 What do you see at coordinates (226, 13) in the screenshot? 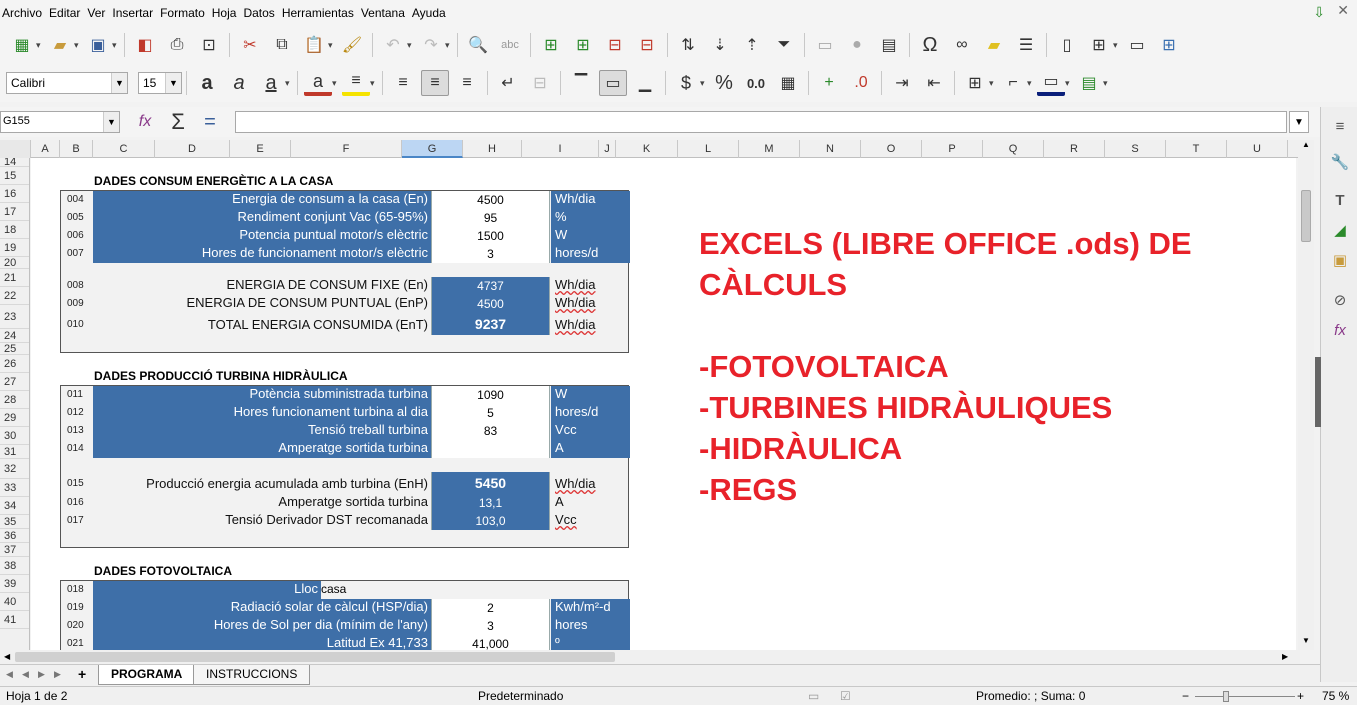
I see `menu-hoja: Hoja` at bounding box center [226, 13].